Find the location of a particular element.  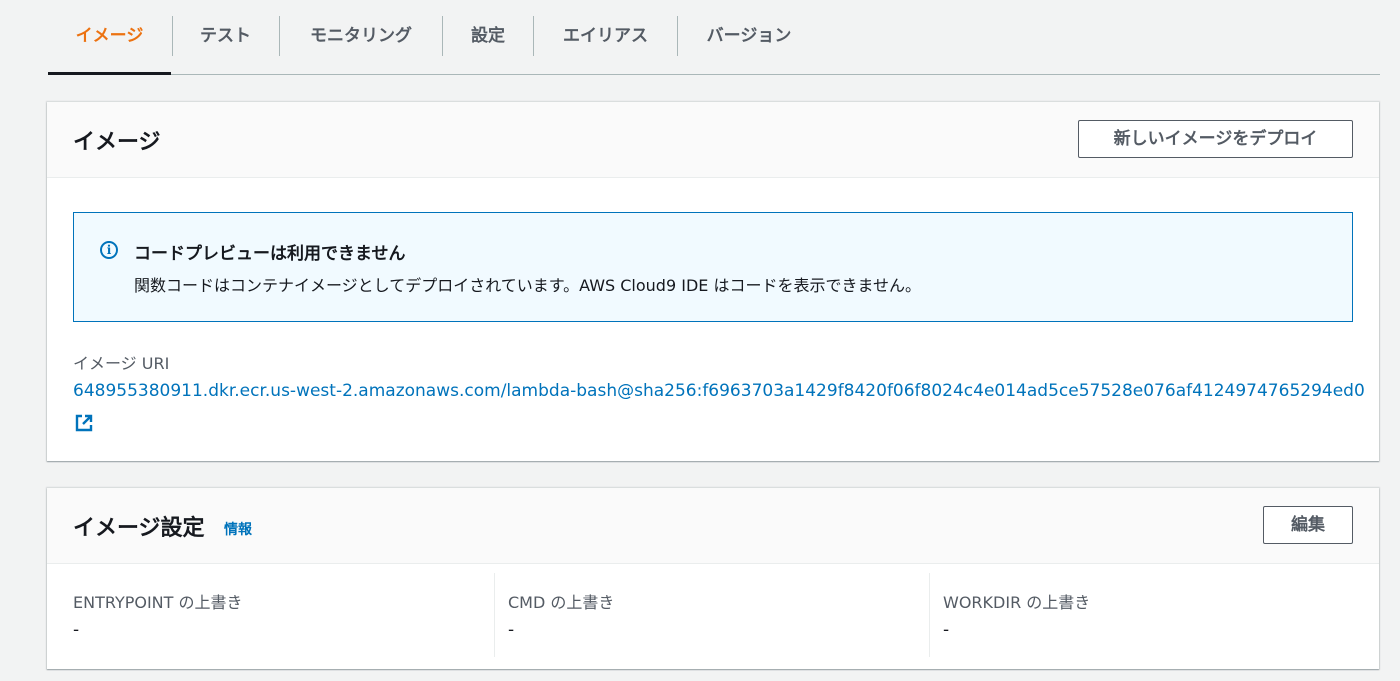

workdir-field: WORKDIR の上書き - is located at coordinates (1153, 613).